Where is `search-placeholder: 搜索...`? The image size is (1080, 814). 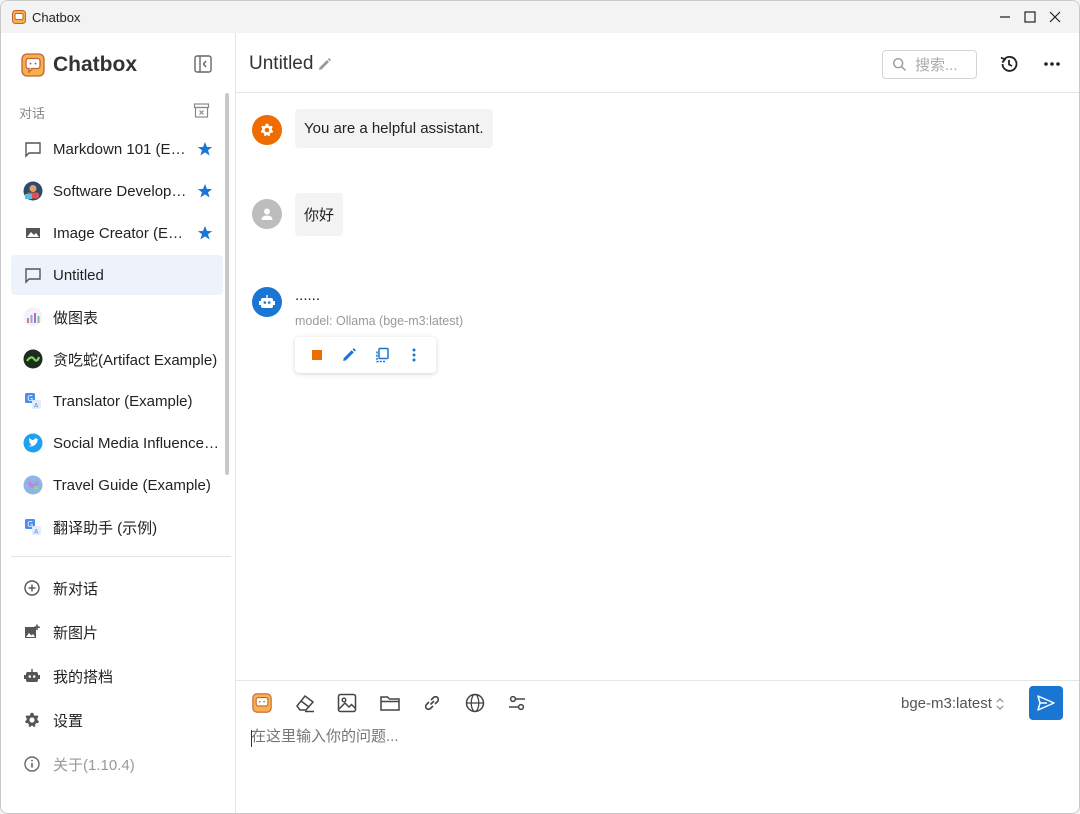
search-placeholder: 搜索... is located at coordinates (936, 65).